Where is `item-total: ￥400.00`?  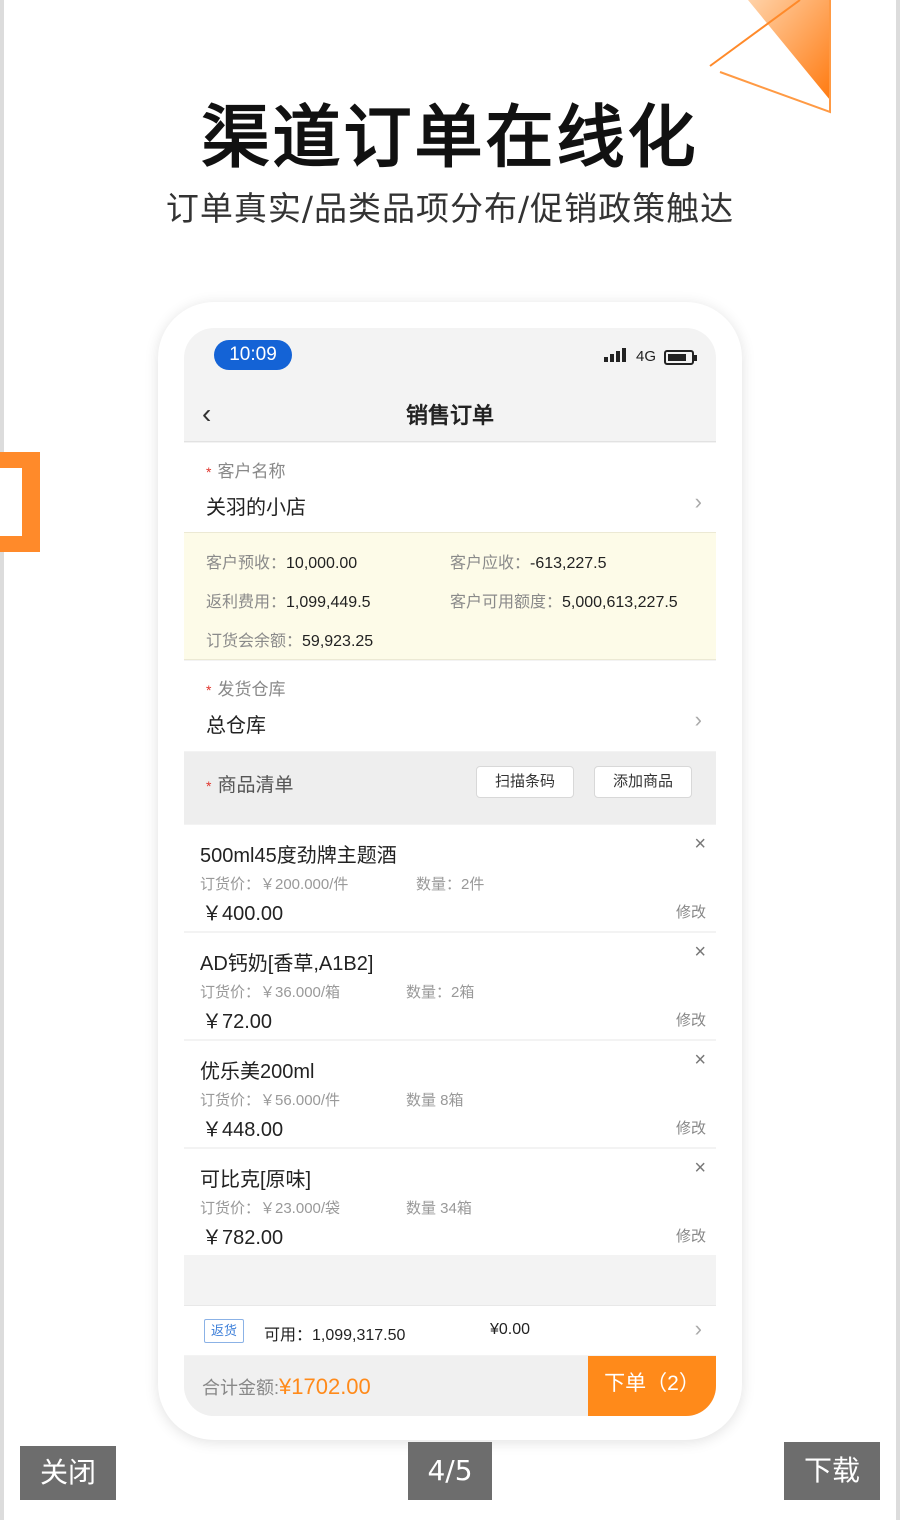
item-total: ￥400.00 is located at coordinates (243, 914).